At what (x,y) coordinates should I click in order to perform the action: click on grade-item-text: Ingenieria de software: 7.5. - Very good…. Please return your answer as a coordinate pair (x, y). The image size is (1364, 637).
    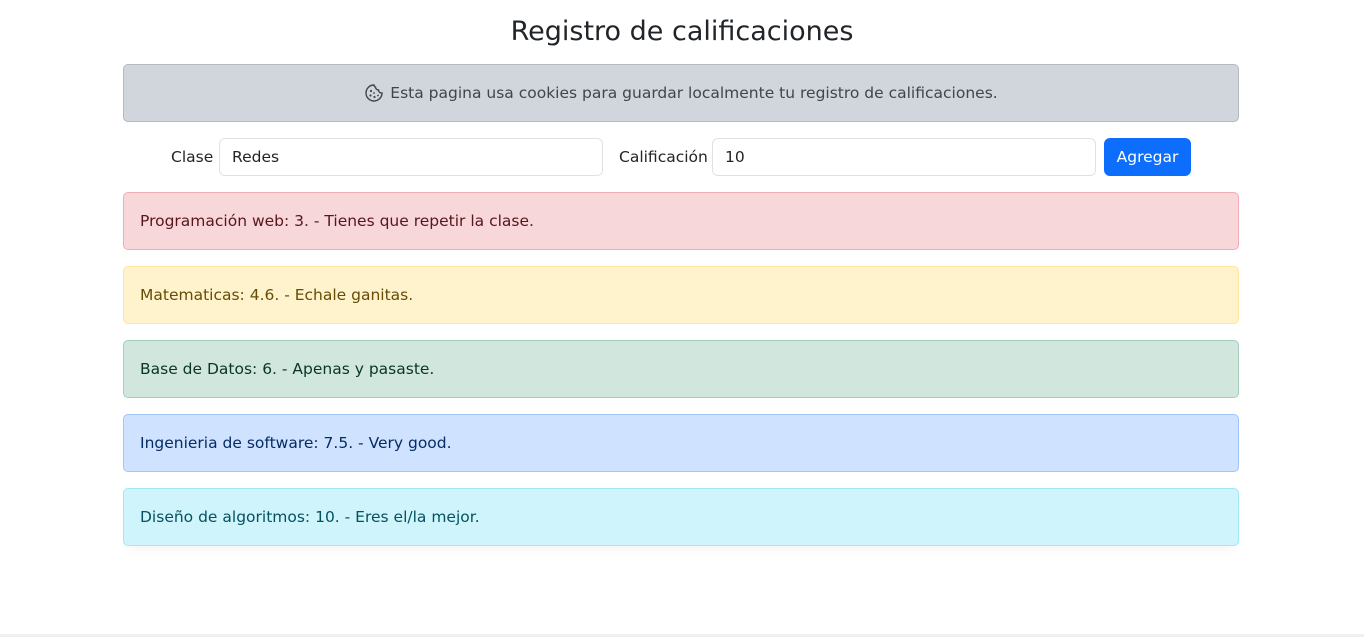
    Looking at the image, I should click on (296, 443).